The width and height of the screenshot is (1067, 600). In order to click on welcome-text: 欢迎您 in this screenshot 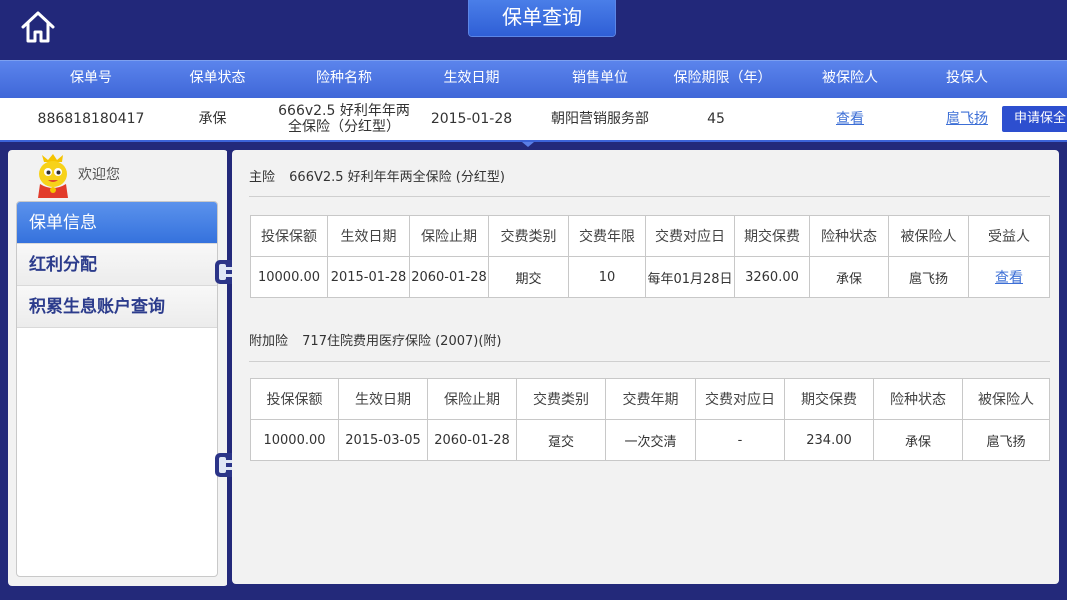, I will do `click(99, 175)`.